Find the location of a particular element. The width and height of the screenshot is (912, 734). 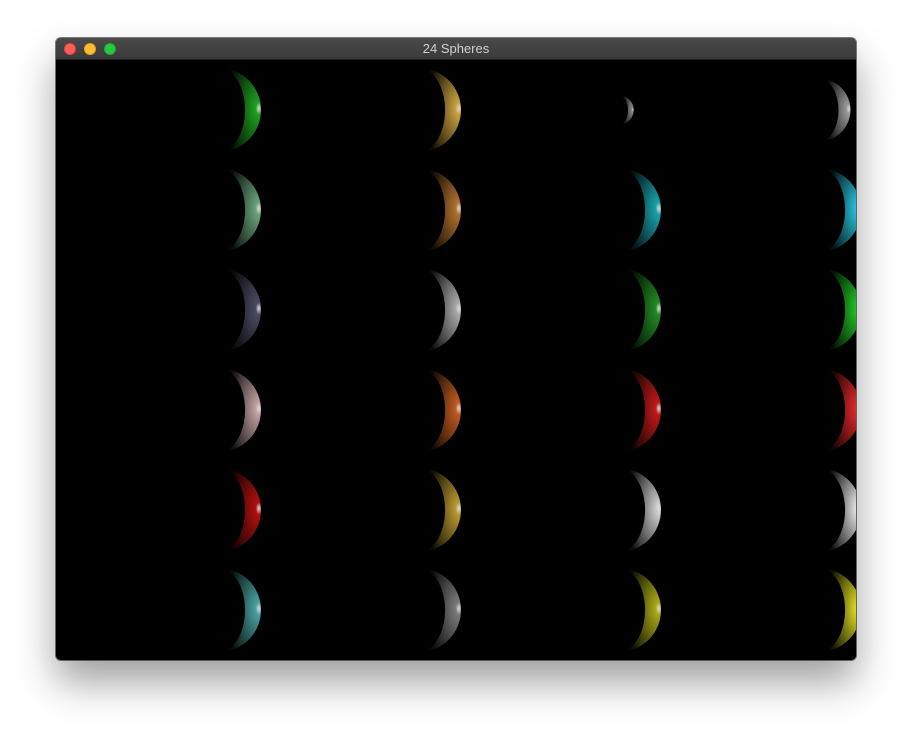

title-bar: 24 Spheres is located at coordinates (456, 49).